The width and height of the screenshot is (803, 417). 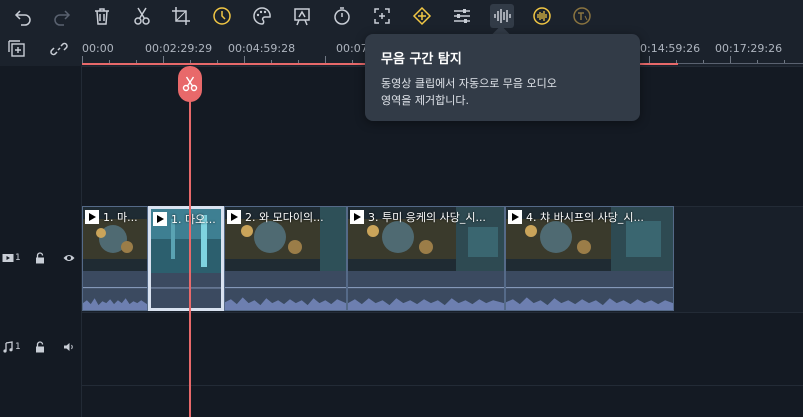 I want to click on link-button, so click(x=59, y=49).